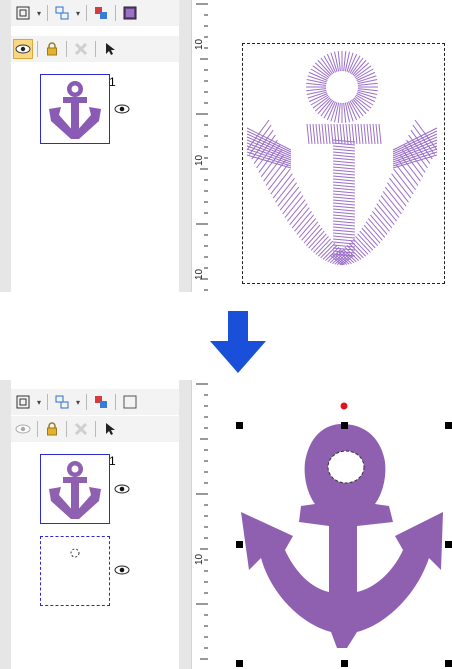 Image resolution: width=452 pixels, height=669 pixels. Describe the element at coordinates (344, 663) in the screenshot. I see `resize-handle-s` at that location.